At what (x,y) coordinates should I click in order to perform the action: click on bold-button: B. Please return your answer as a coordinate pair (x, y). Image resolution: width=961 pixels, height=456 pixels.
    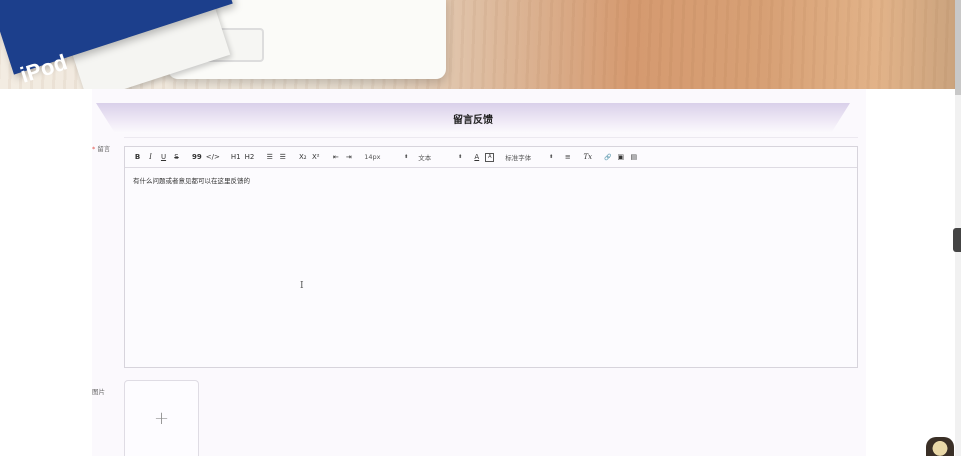
    Looking at the image, I should click on (137, 157).